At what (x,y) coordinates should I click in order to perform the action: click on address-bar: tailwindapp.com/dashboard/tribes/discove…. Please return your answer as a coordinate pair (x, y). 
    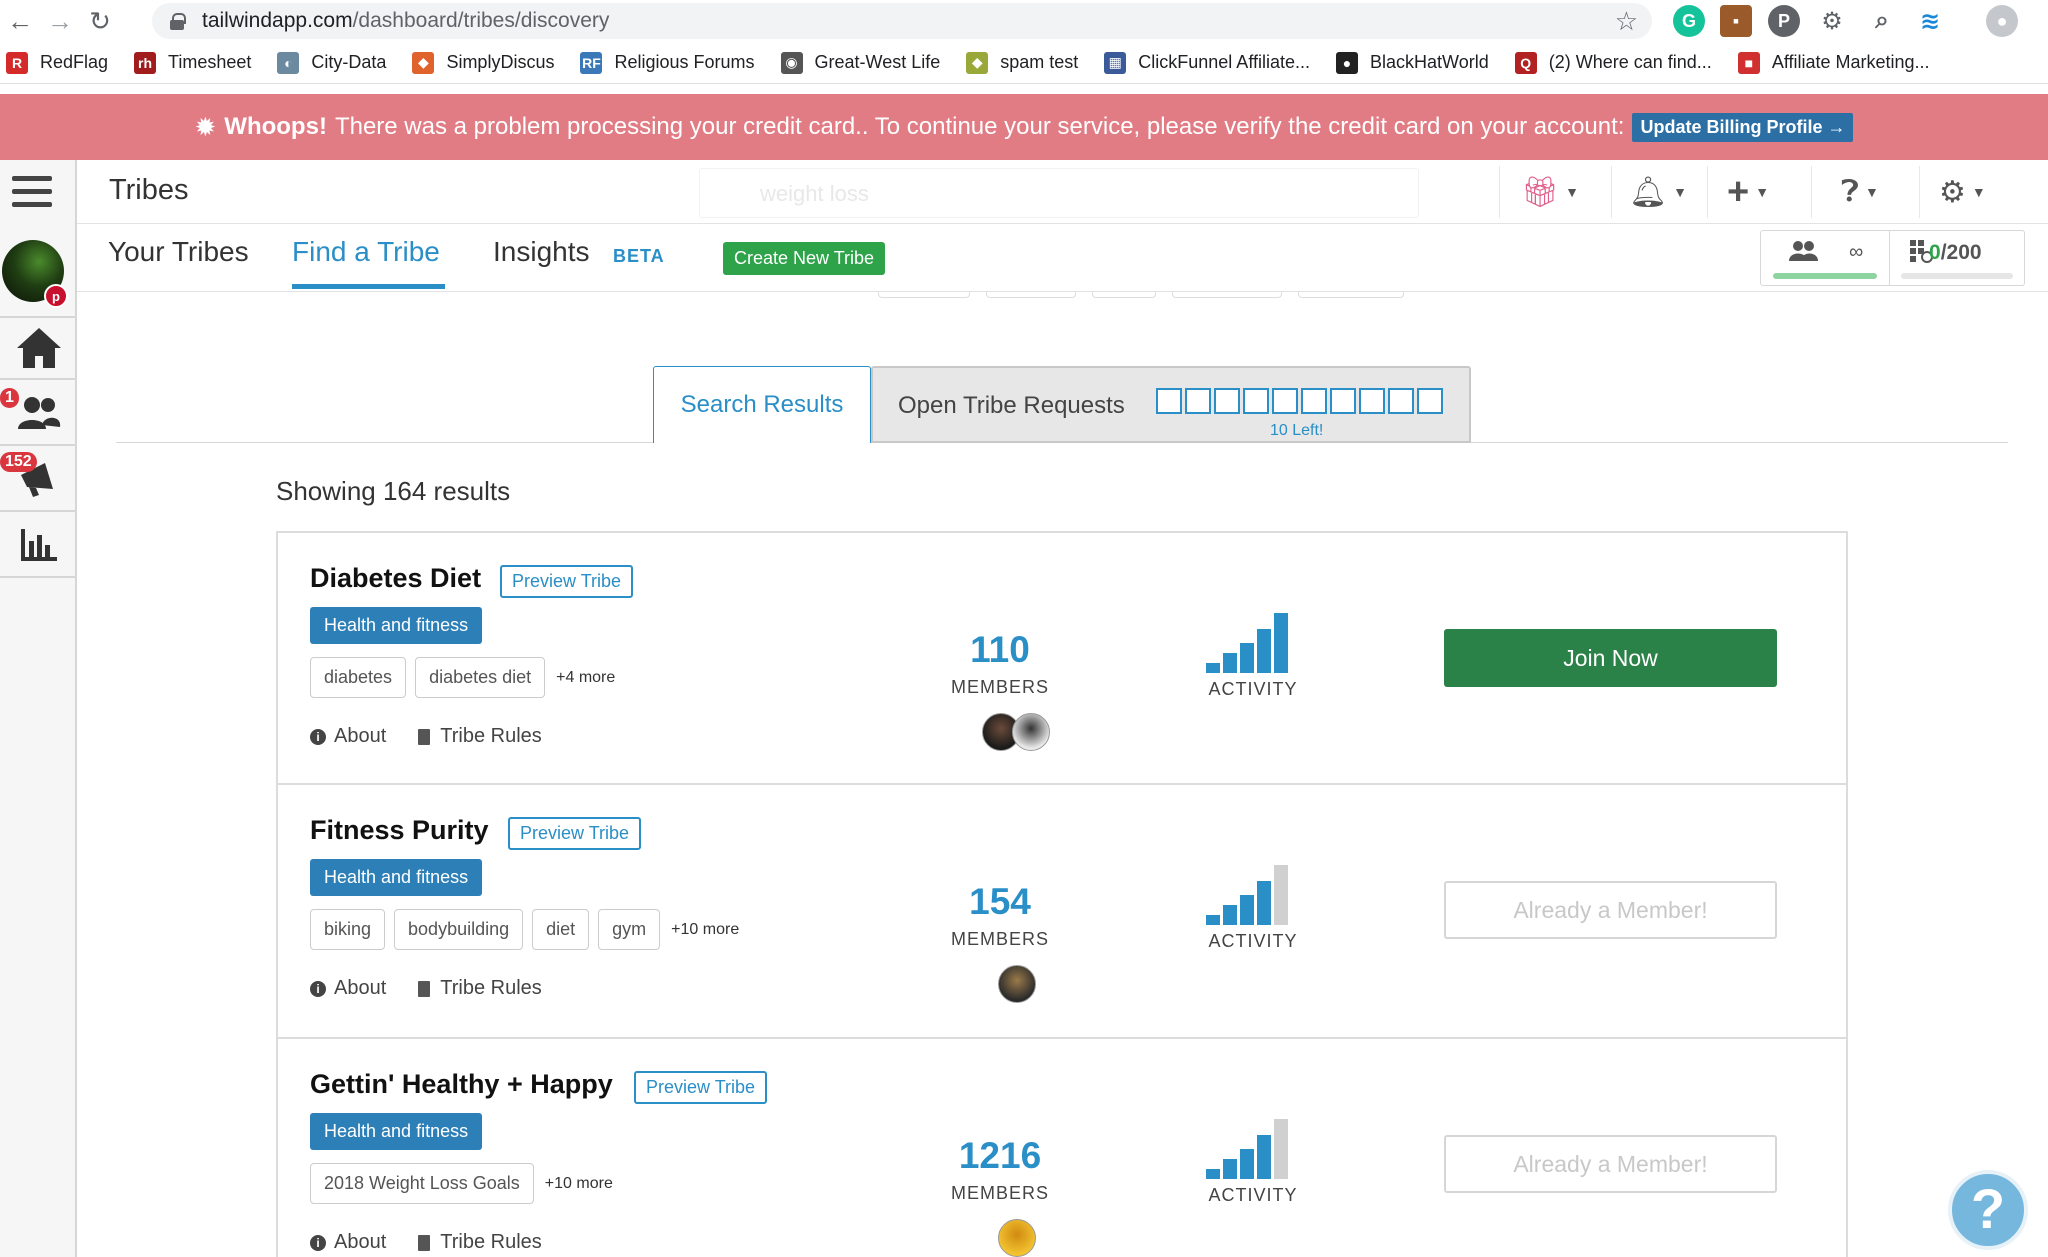
    Looking at the image, I should click on (902, 21).